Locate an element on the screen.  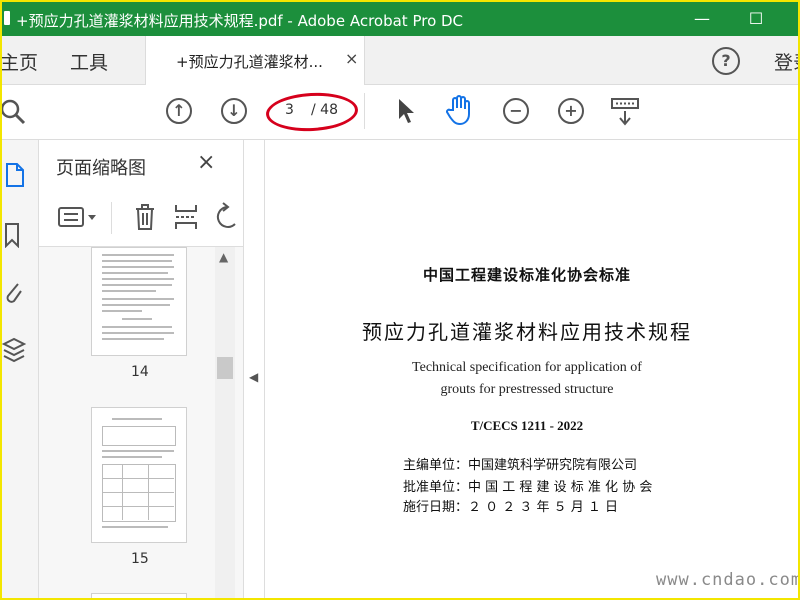
hand-tool-icon is located at coordinates (460, 110).